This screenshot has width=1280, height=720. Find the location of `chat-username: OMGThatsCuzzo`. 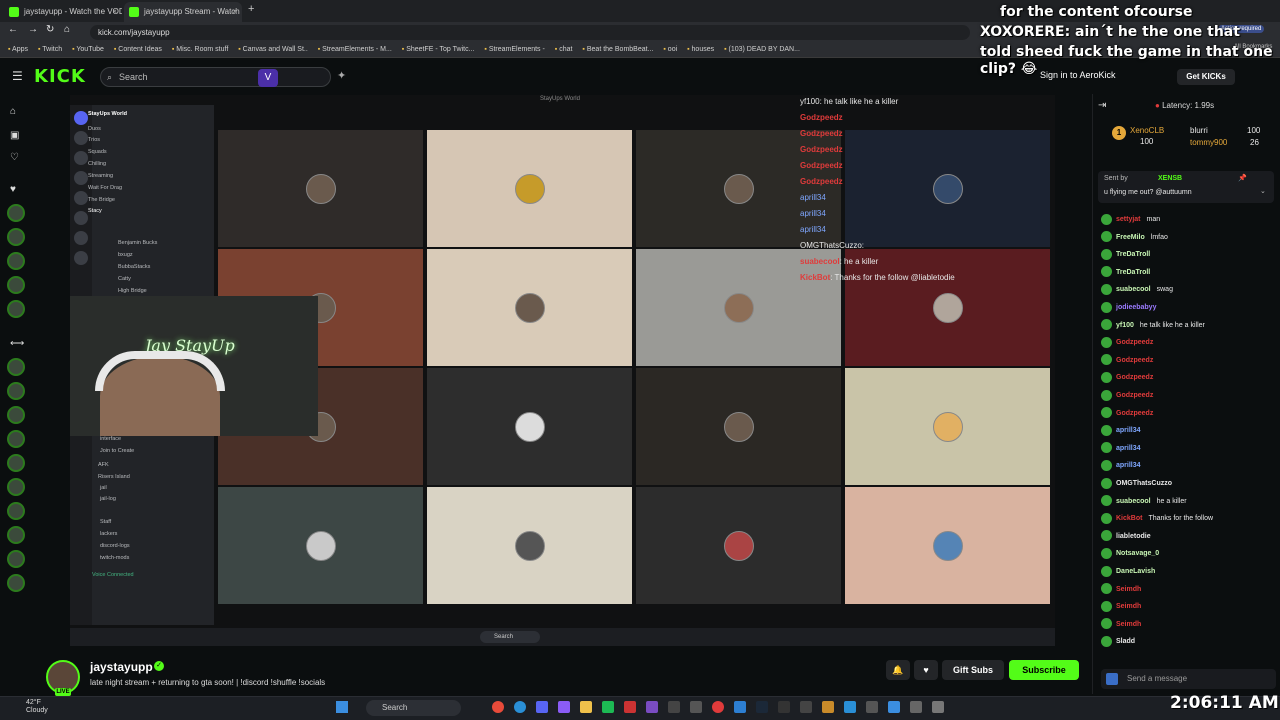

chat-username: OMGThatsCuzzo is located at coordinates (1144, 483).